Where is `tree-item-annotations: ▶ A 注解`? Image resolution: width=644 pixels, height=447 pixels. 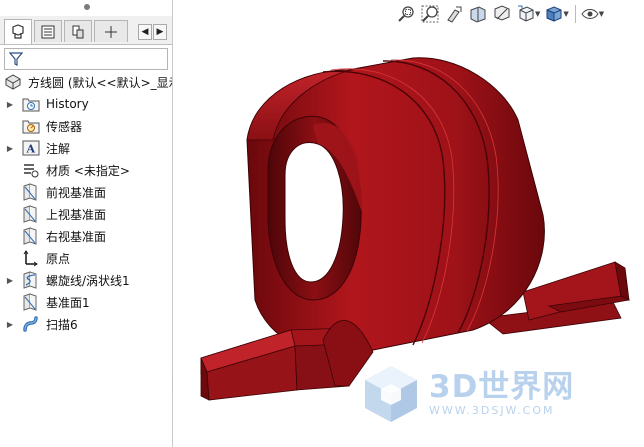
tree-item-annotations: ▶ A 注解 is located at coordinates (37, 148).